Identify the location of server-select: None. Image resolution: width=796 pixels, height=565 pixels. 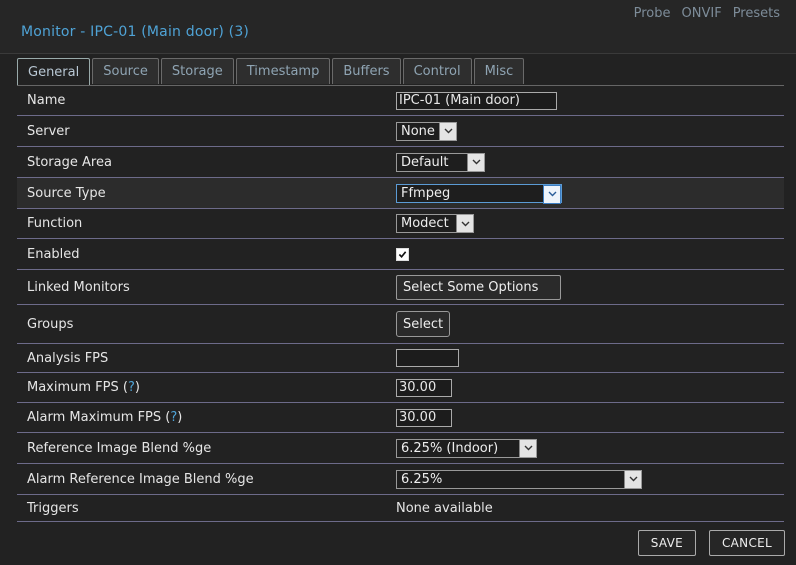
(426, 131).